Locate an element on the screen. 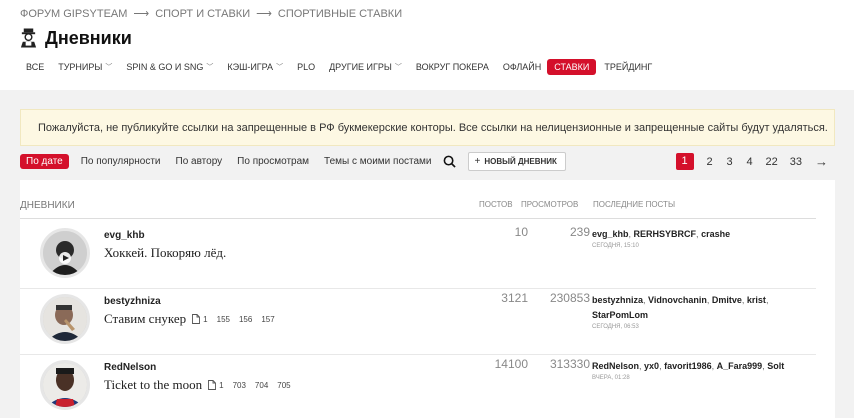  blog-title: Ticket to the moon 1 703 704 705 is located at coordinates (202, 385).